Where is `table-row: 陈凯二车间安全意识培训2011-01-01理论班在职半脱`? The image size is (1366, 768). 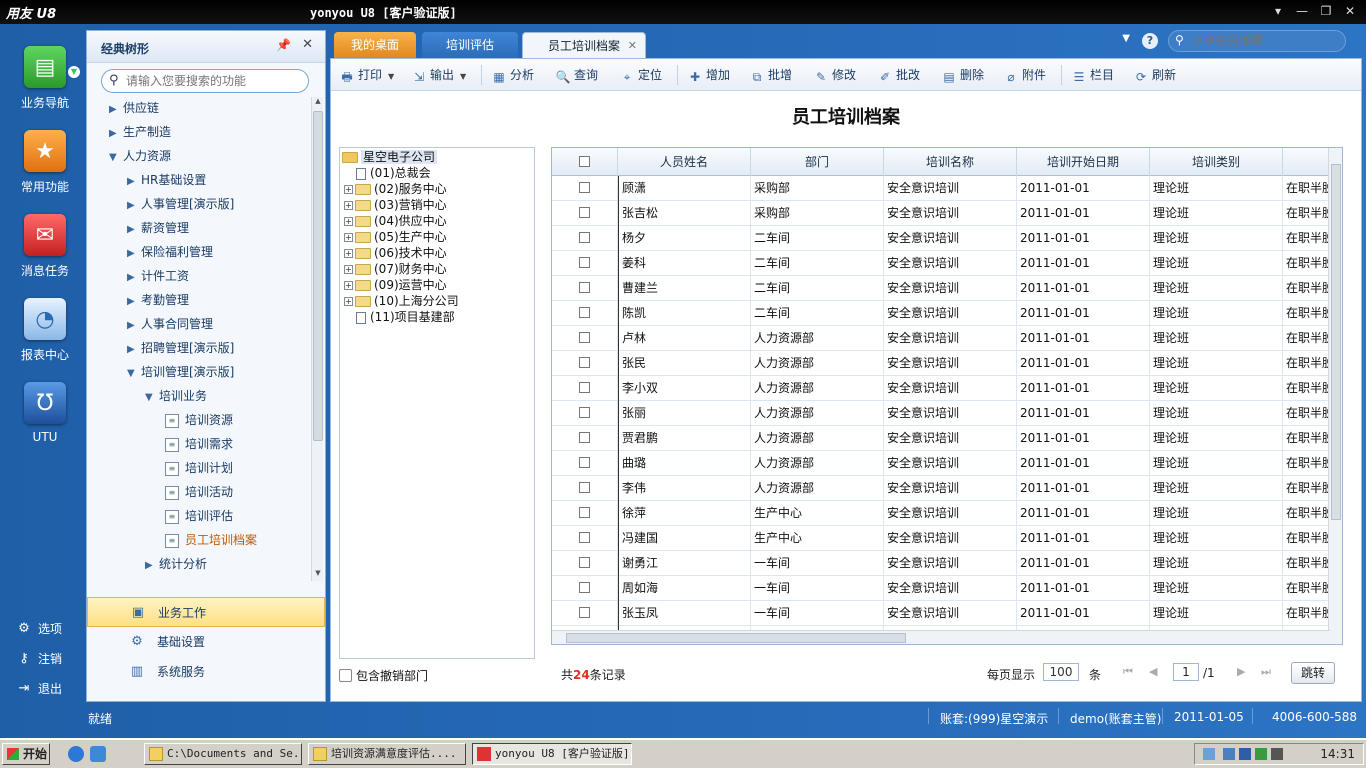
table-row: 陈凯二车间安全意识培训2011-01-01理论班在职半脱 is located at coordinates (947, 313).